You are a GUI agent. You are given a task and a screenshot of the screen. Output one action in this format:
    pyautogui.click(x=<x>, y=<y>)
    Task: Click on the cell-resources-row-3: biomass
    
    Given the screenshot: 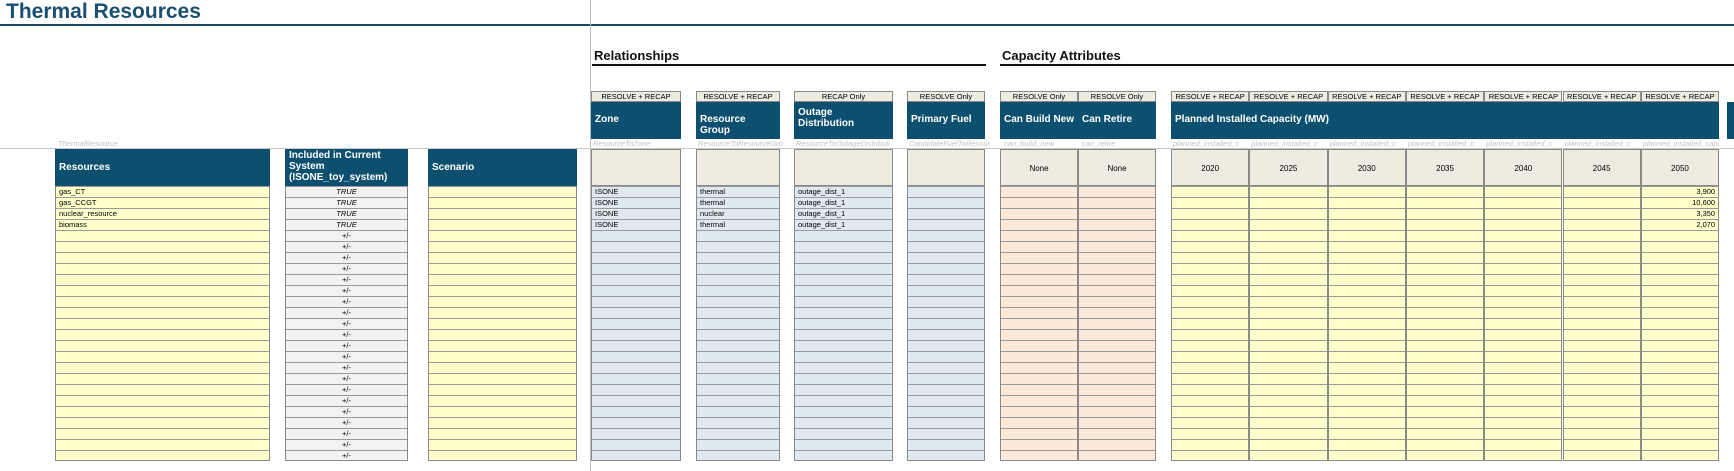 What is the action you would take?
    pyautogui.click(x=162, y=224)
    